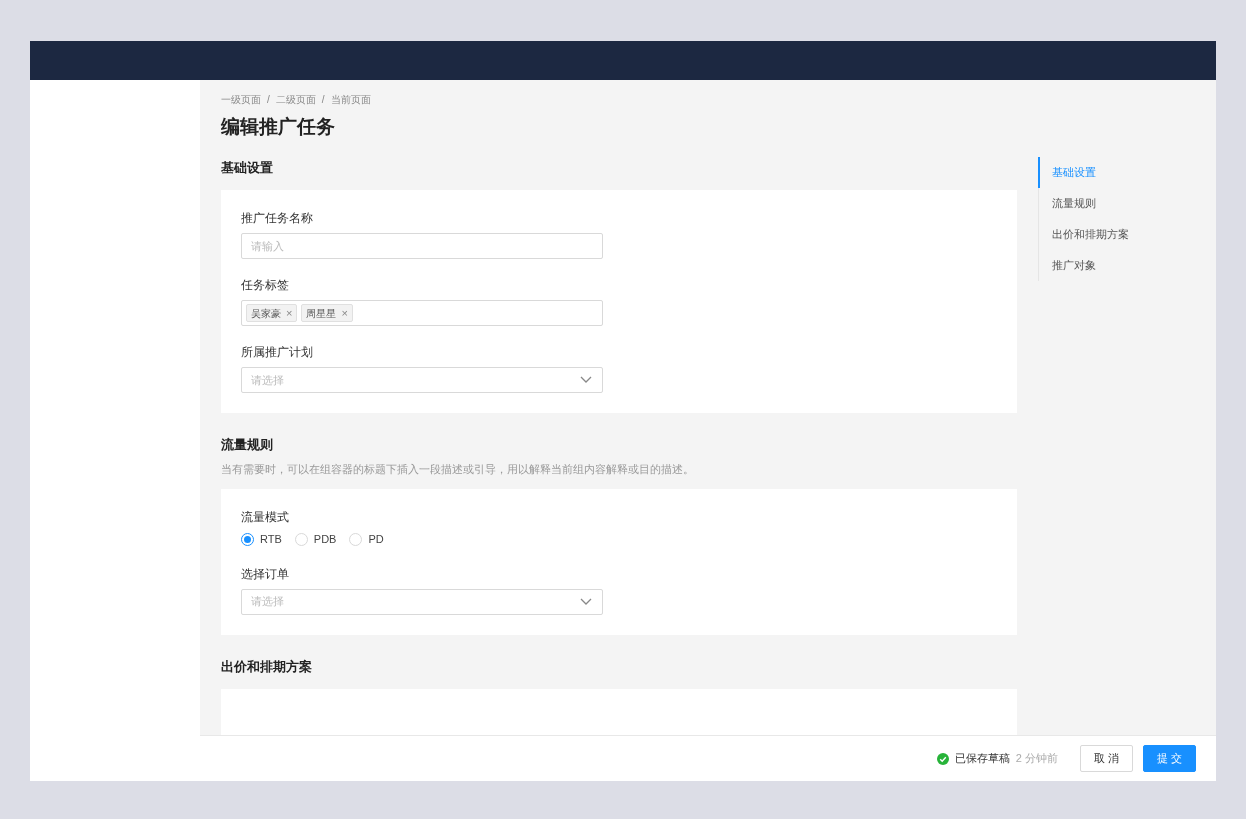 The width and height of the screenshot is (1246, 819). Describe the element at coordinates (1169, 758) in the screenshot. I see `submit-button: 提 交` at that location.